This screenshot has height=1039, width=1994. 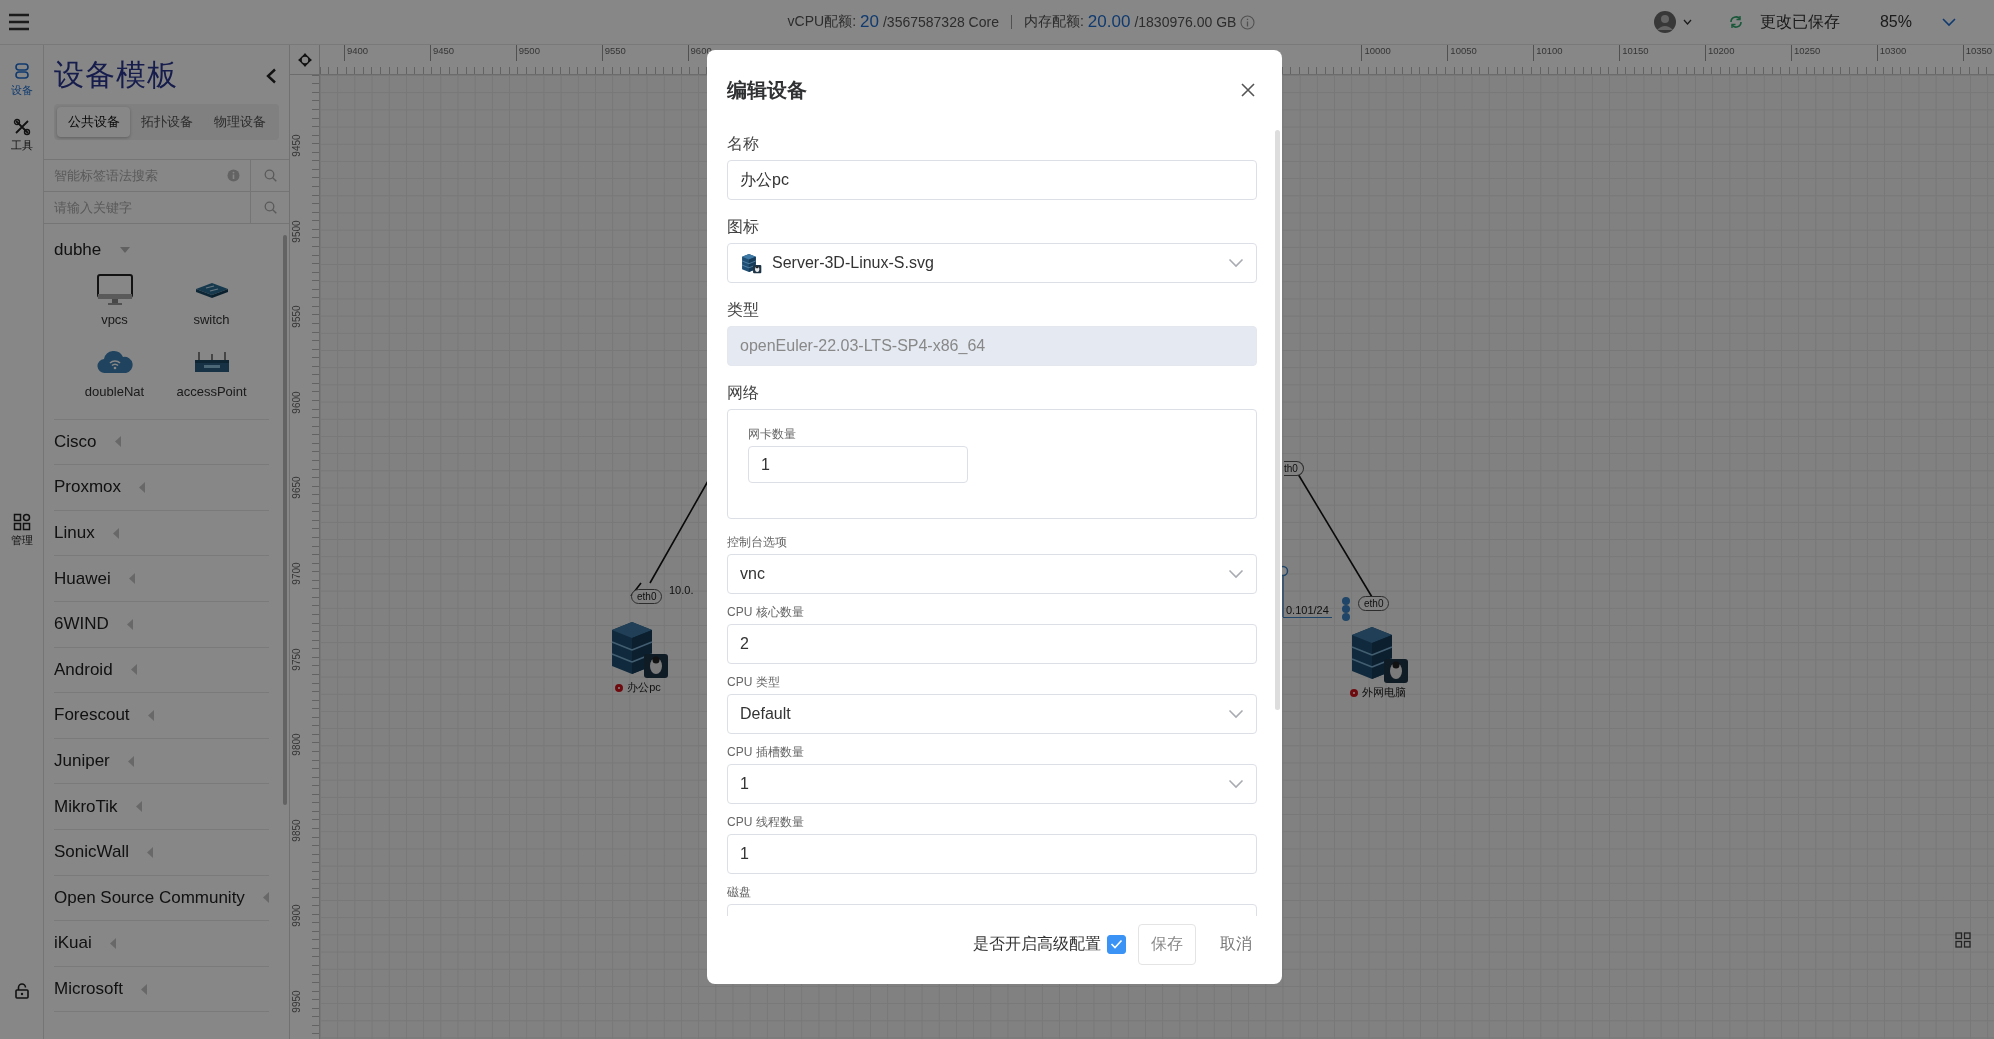 What do you see at coordinates (296, 915) in the screenshot?
I see `ruler-label: 9900` at bounding box center [296, 915].